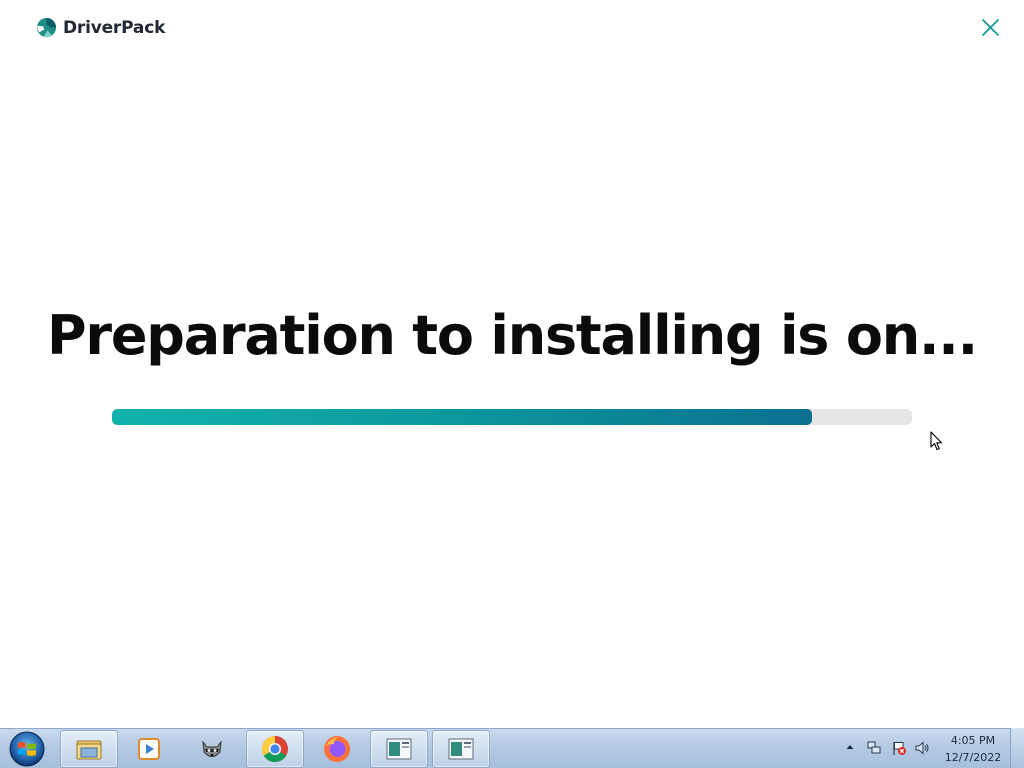 This screenshot has width=1024, height=768. What do you see at coordinates (46, 27) in the screenshot?
I see `driverpack-logo-icon` at bounding box center [46, 27].